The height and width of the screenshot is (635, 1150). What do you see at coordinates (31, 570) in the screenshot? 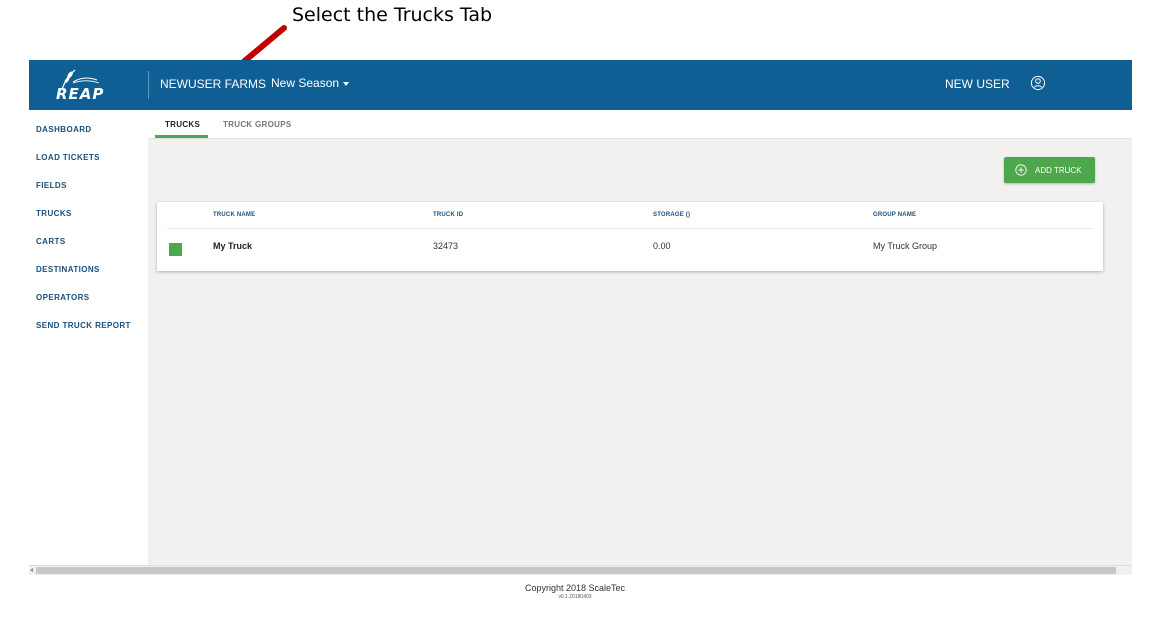
I see `scroll-left-arrow-icon` at bounding box center [31, 570].